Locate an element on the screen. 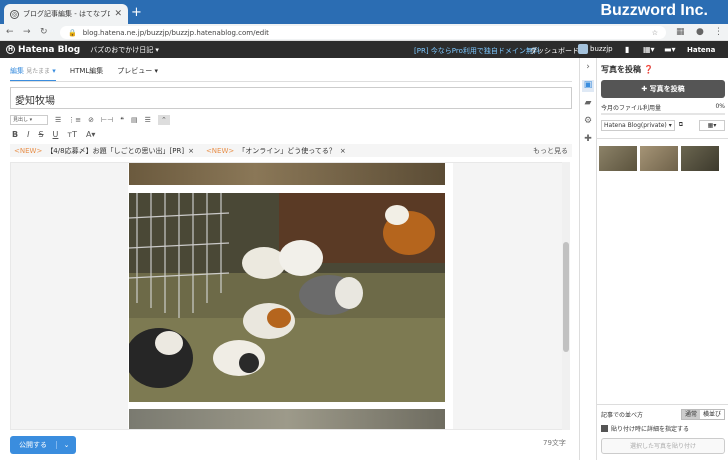 Image resolution: width=728 pixels, height=460 pixels. order-label: 記事での並べ方 is located at coordinates (622, 415).